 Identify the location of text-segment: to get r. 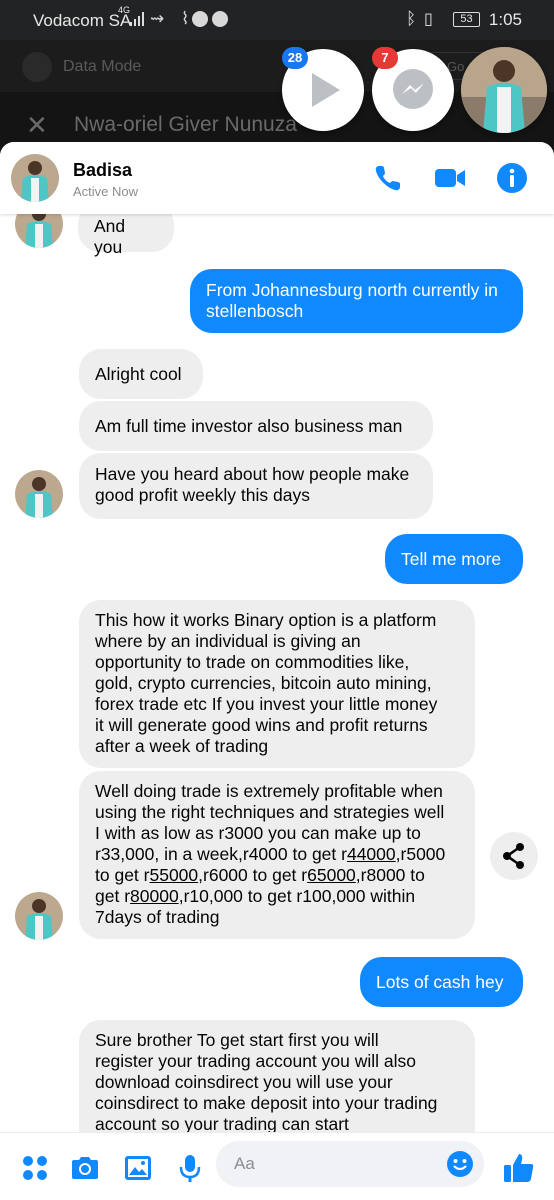
(122, 875).